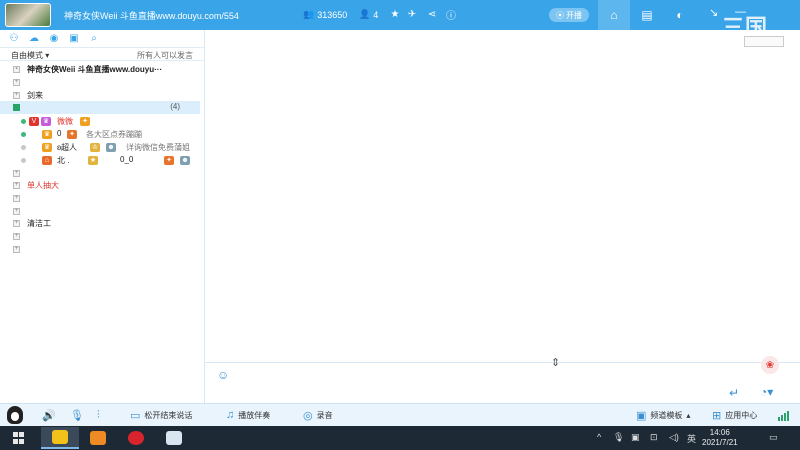 The height and width of the screenshot is (450, 800). Describe the element at coordinates (30, 55) in the screenshot. I see `speak-mode: 自由模式 ▾` at that location.